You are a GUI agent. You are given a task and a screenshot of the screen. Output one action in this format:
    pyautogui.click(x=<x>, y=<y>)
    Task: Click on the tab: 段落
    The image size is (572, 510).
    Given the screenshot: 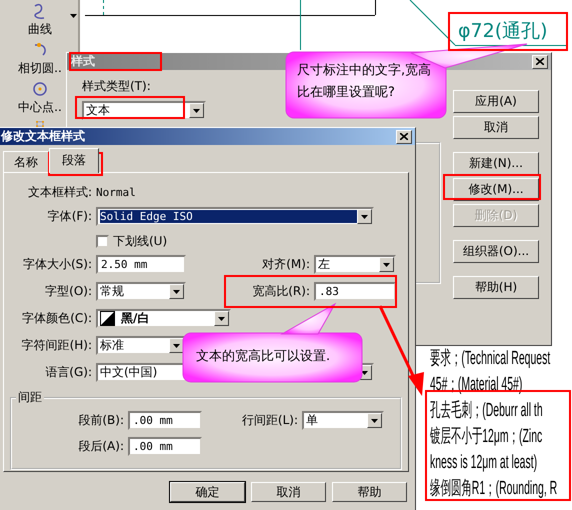 What is the action you would take?
    pyautogui.click(x=74, y=160)
    